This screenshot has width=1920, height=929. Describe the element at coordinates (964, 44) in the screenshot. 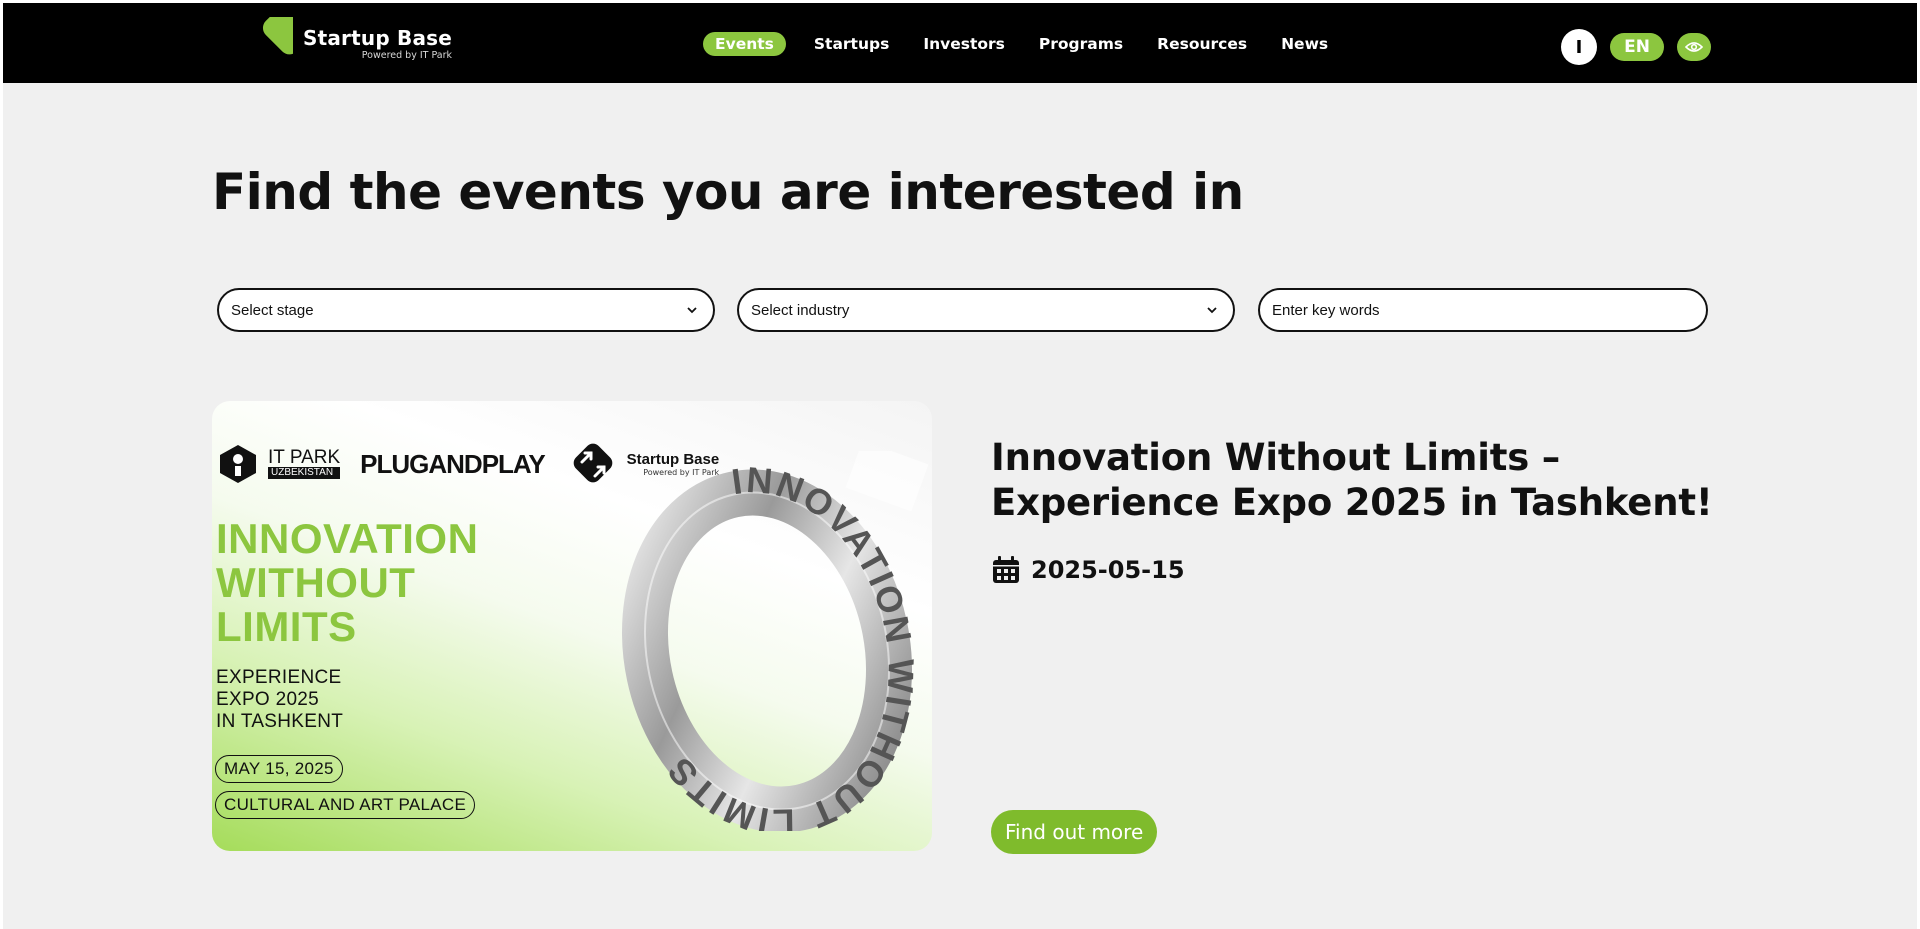

I see `nav-investors: Investors` at that location.